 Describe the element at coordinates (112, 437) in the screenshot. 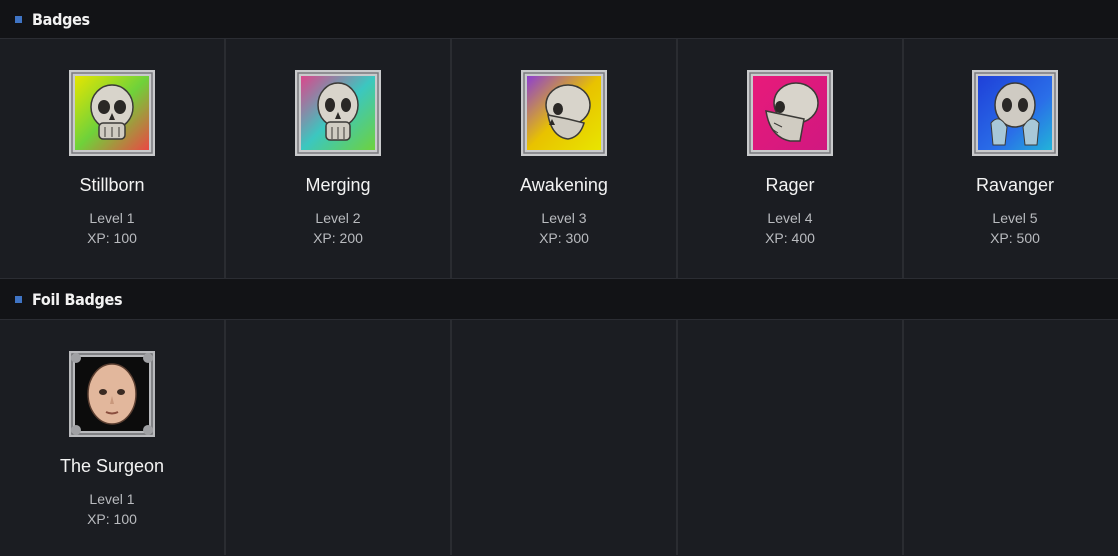

I see `badge-card-the-surgeon: The Surgeon Level 1 XP: 100` at that location.